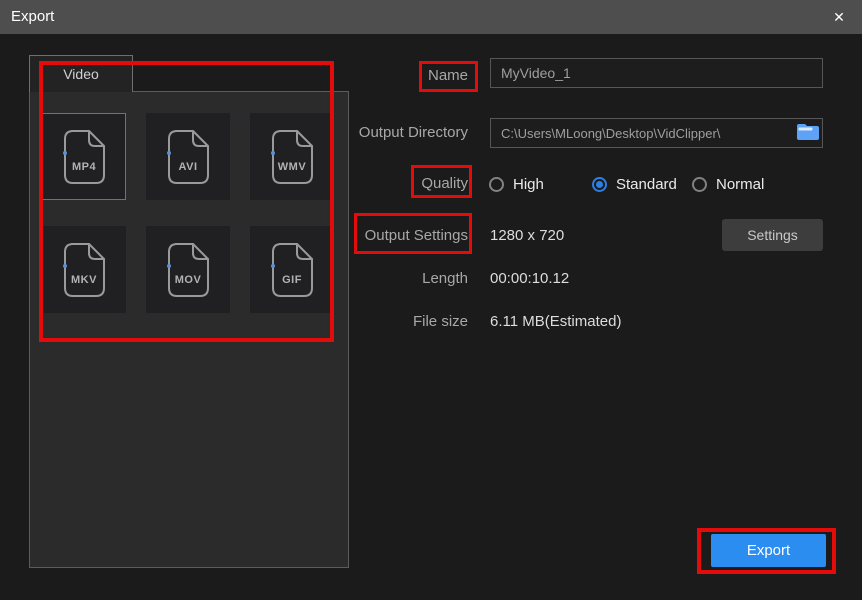 This screenshot has height=600, width=862. I want to click on radio-normal, so click(699, 184).